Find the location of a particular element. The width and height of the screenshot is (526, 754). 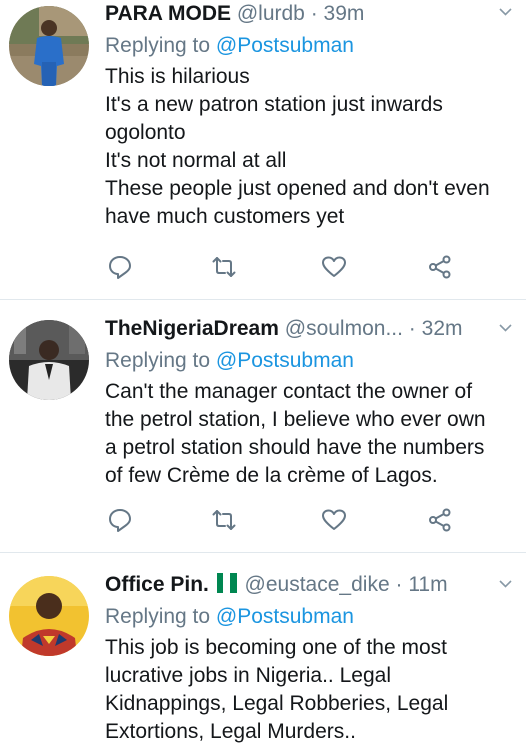

tweet-line: This is hilarious is located at coordinates (177, 76).